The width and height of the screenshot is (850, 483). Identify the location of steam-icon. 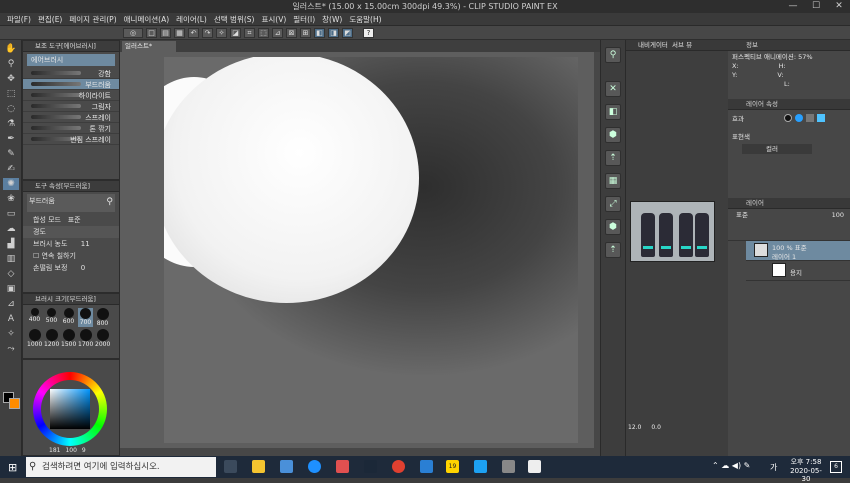
(370, 466).